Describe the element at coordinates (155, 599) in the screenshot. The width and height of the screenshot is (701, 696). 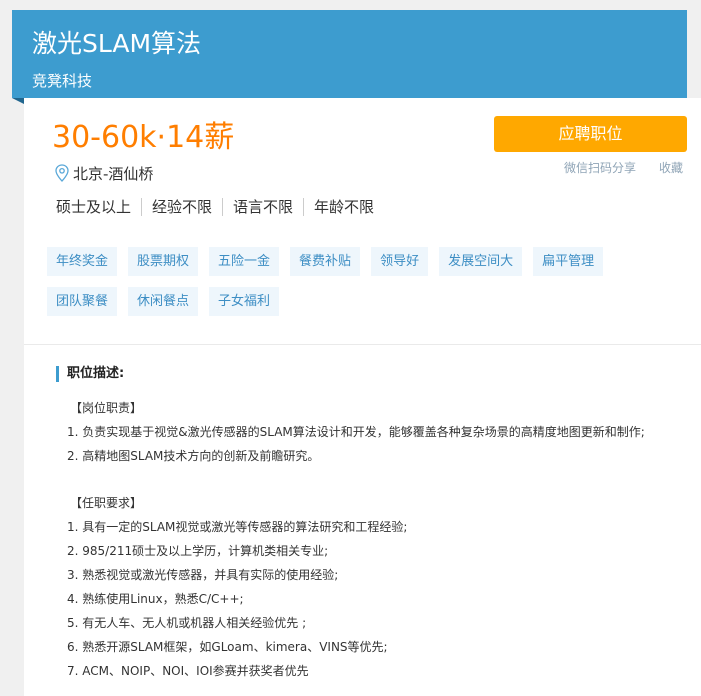
I see `requirement-item: 4. 熟练使用Linux，熟悉C/C++;` at that location.